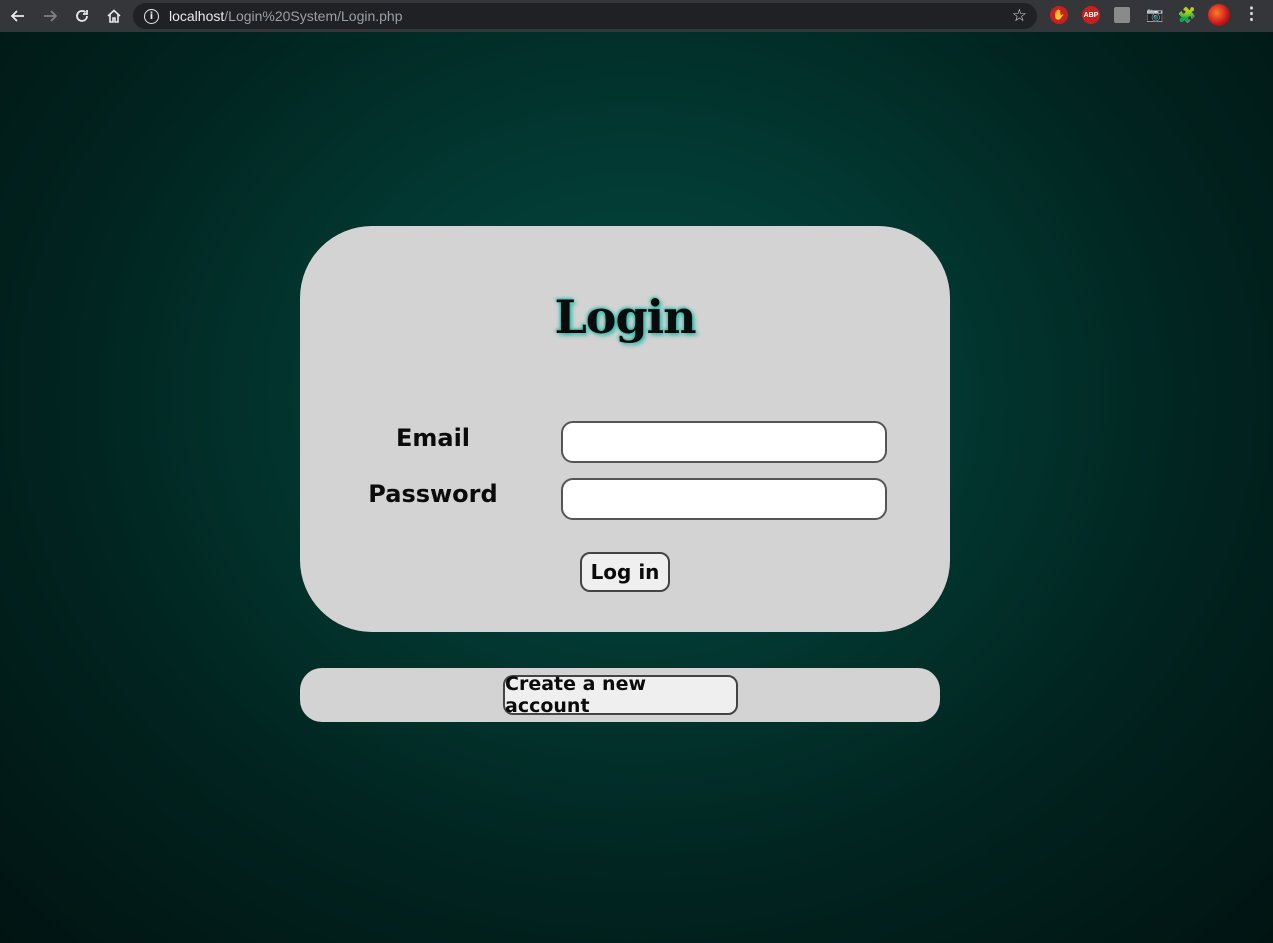 The width and height of the screenshot is (1273, 943). I want to click on puzzle-icon: 🧩, so click(1187, 15).